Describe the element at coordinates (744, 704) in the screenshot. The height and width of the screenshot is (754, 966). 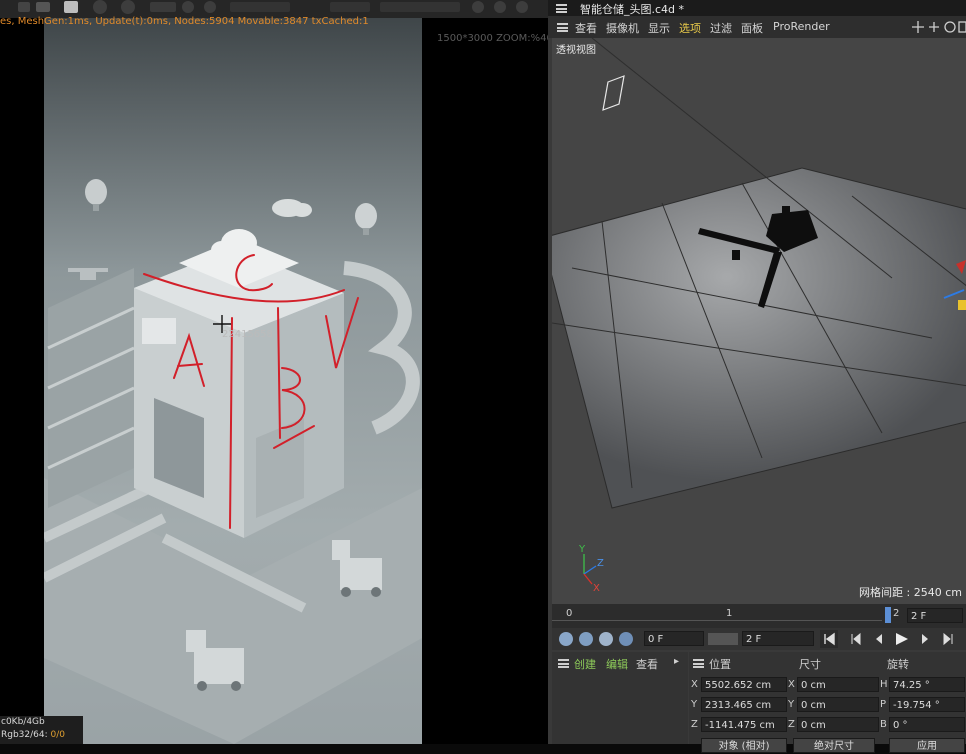
I see `position-y-field: 2313.465 cm` at that location.